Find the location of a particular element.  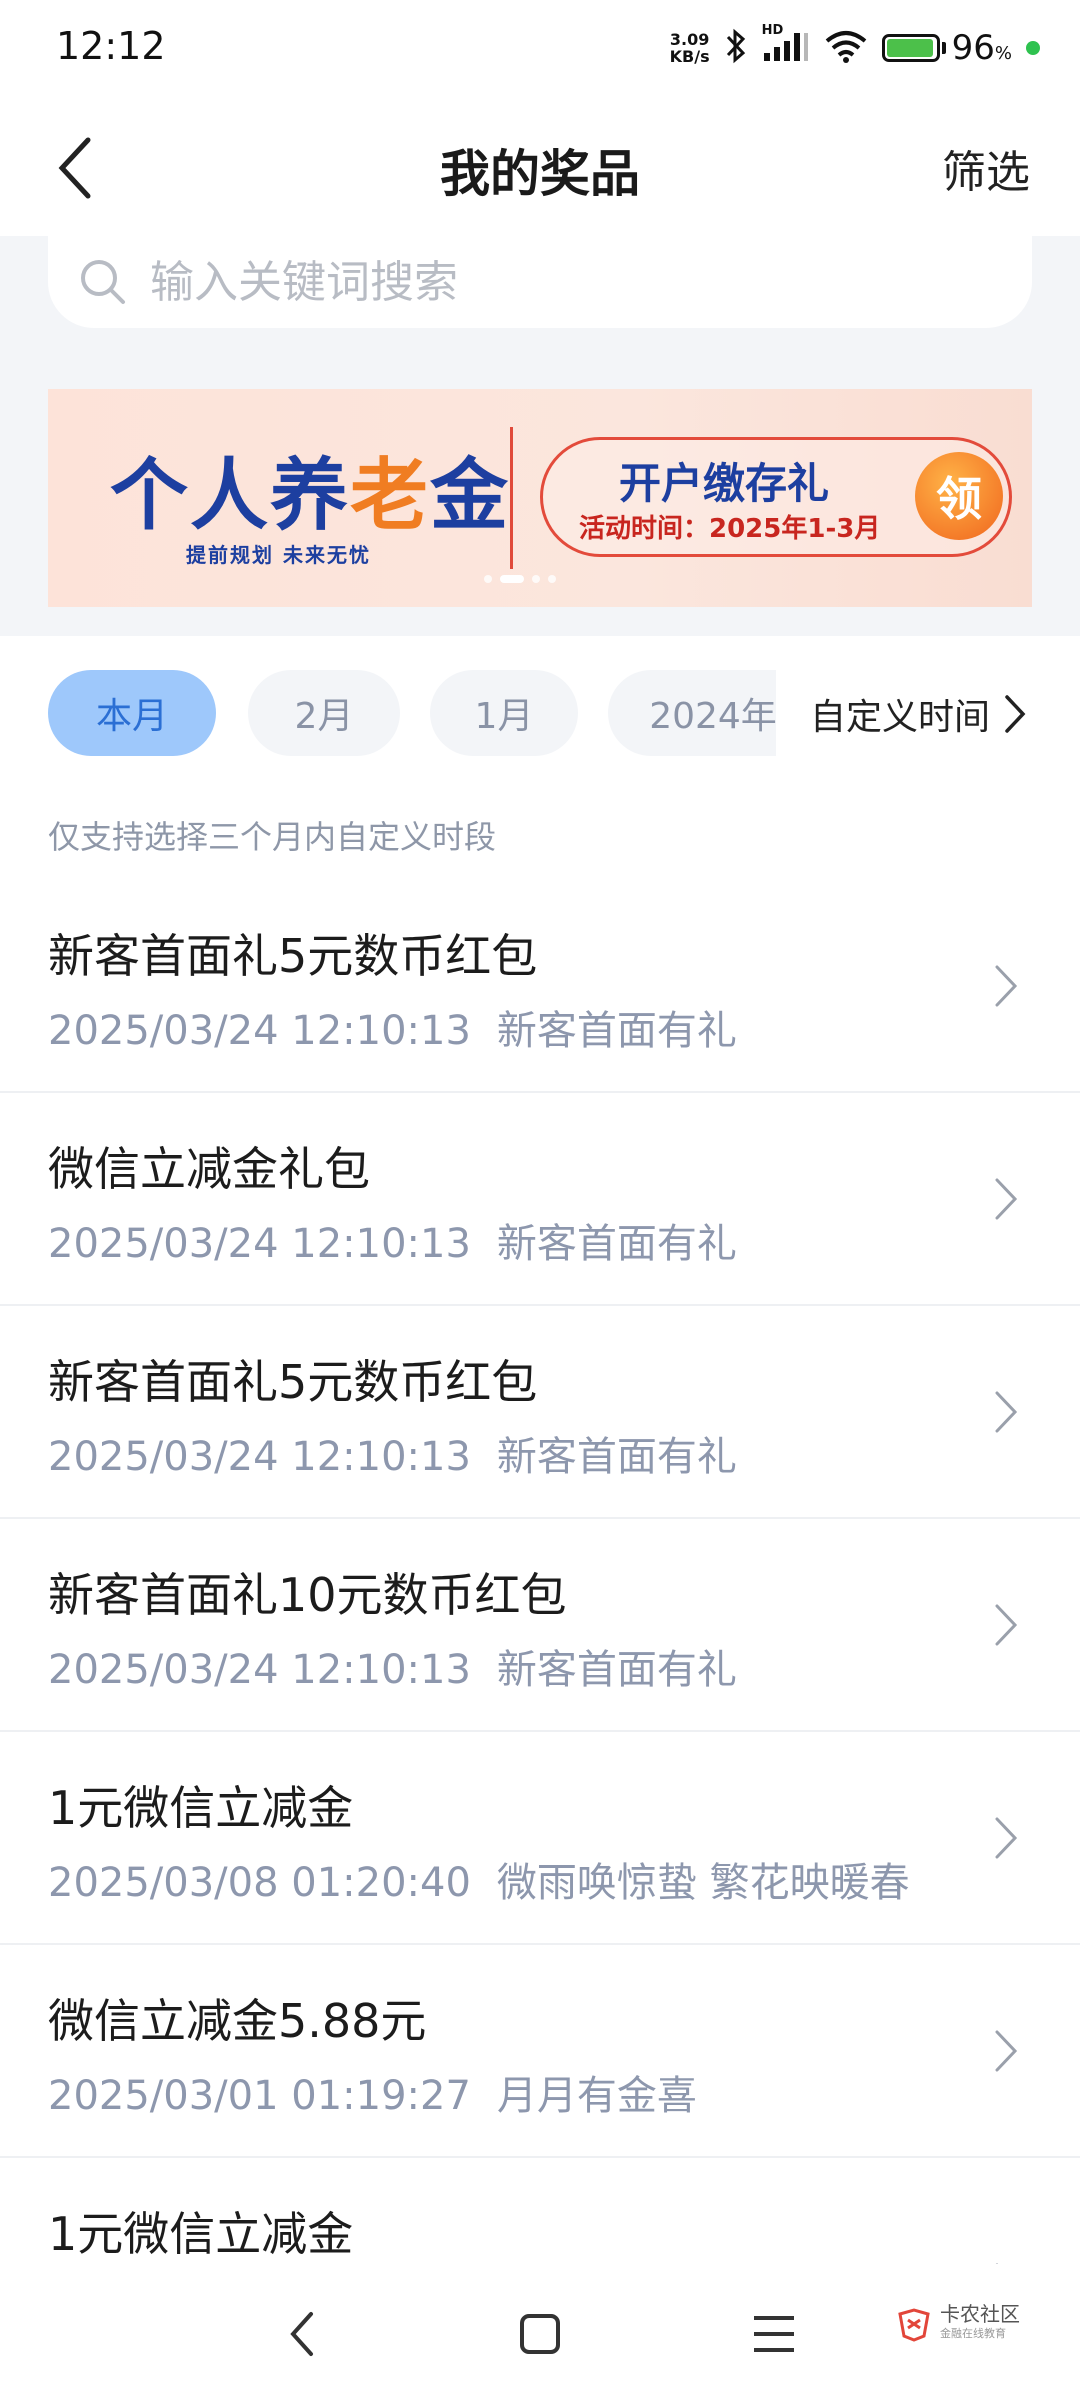

prize-title: 微信立减金5.88元 is located at coordinates (237, 2021).